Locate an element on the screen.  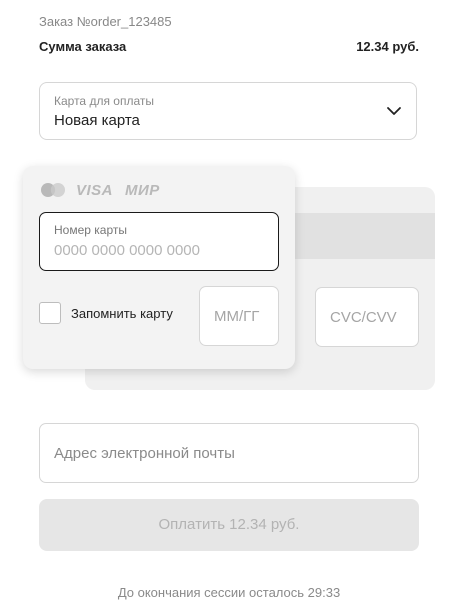
card-number-label: Номер карты is located at coordinates (90, 230).